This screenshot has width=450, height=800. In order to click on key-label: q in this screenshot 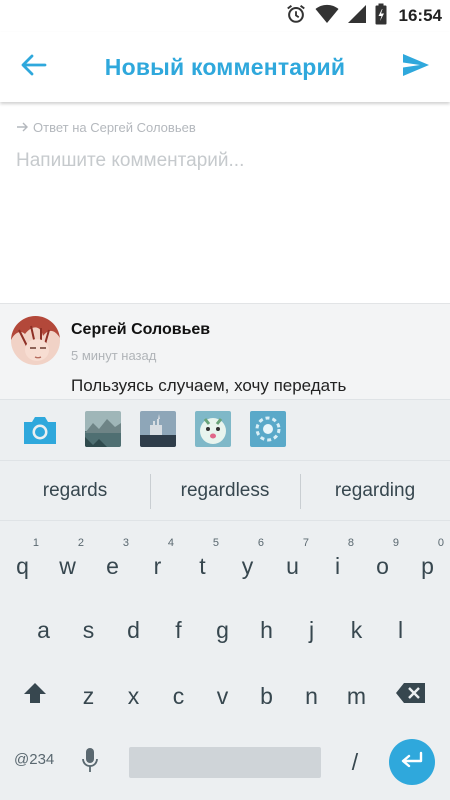, I will do `click(22, 565)`.